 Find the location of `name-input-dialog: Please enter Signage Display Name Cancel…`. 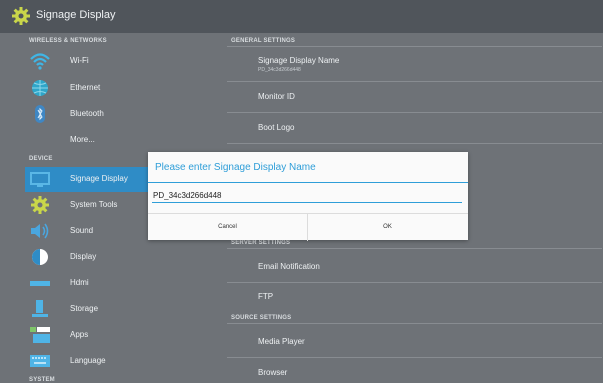

name-input-dialog: Please enter Signage Display Name Cancel… is located at coordinates (308, 196).